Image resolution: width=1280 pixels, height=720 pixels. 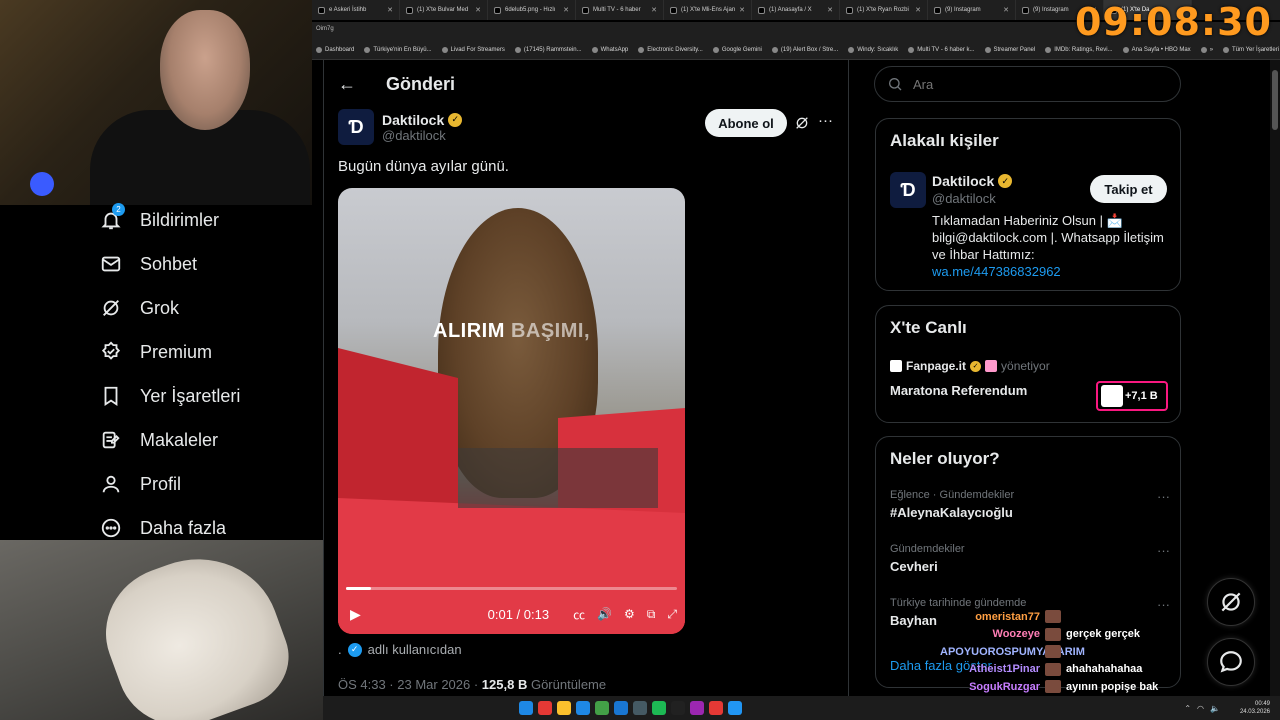 I want to click on search-box, so click(x=1027, y=84).